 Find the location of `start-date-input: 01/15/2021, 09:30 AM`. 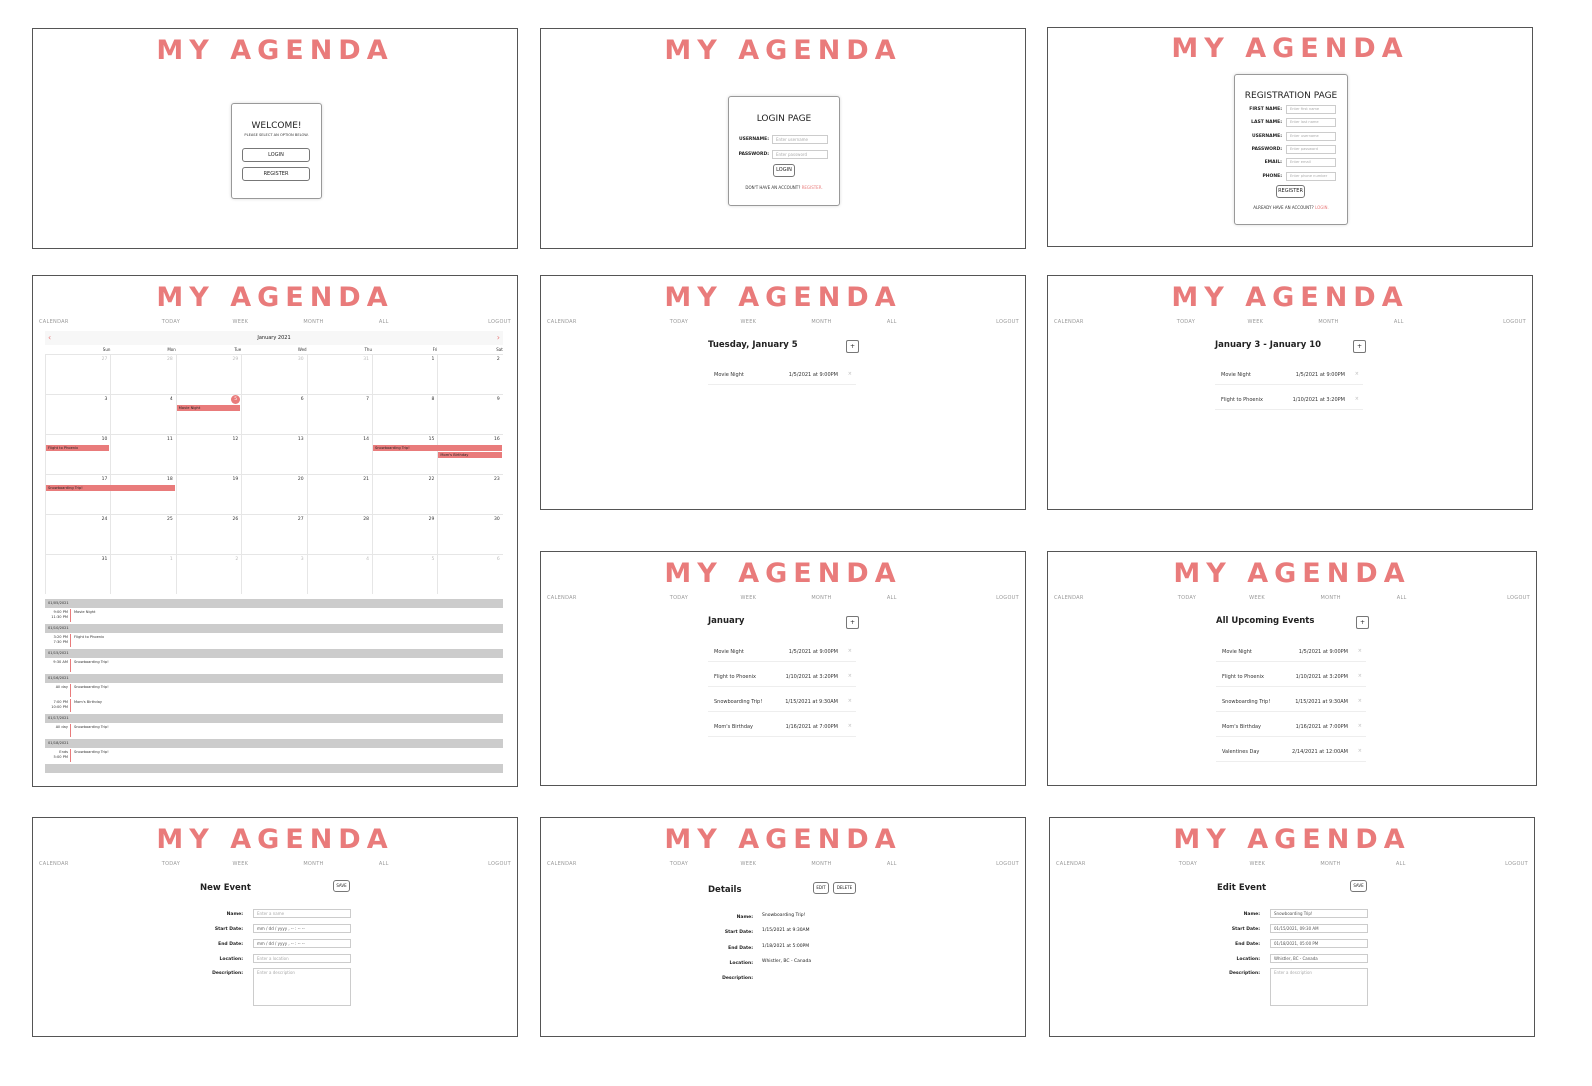

start-date-input: 01/15/2021, 09:30 AM is located at coordinates (1319, 928).